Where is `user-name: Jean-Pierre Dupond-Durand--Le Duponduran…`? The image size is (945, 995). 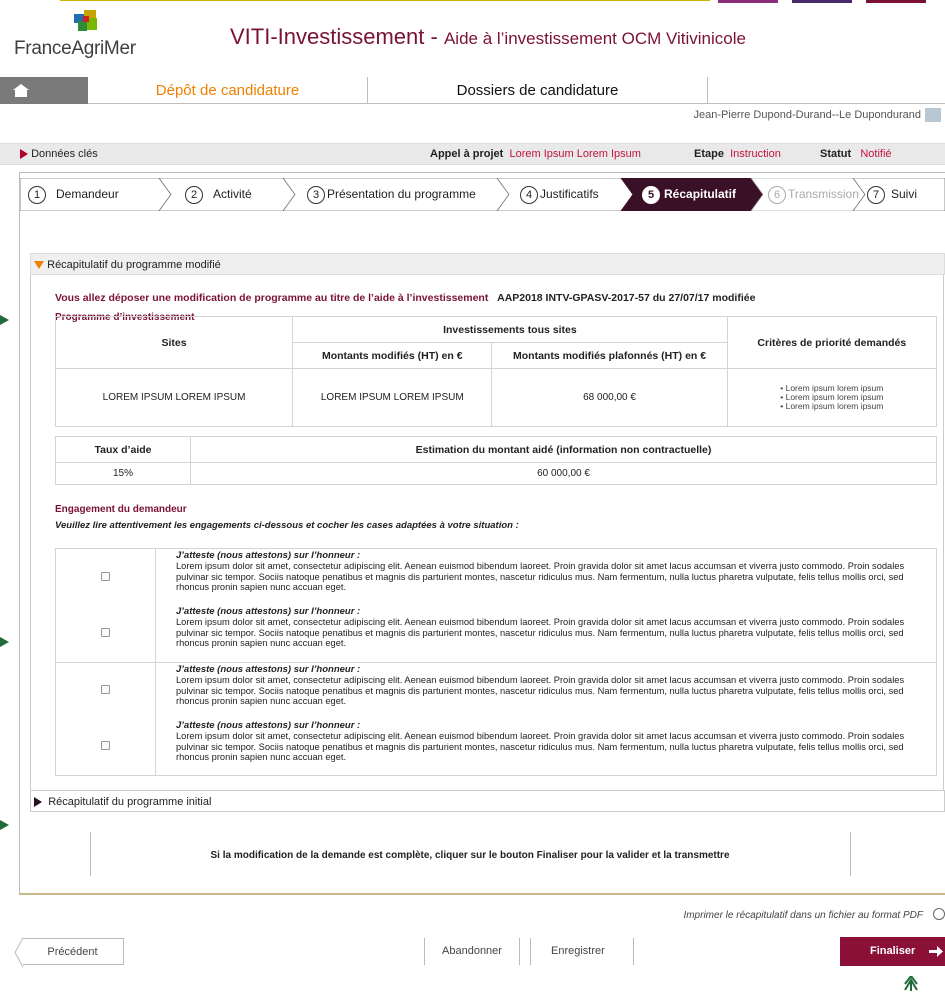
user-name: Jean-Pierre Dupond-Durand--Le Duponduran… is located at coordinates (807, 115).